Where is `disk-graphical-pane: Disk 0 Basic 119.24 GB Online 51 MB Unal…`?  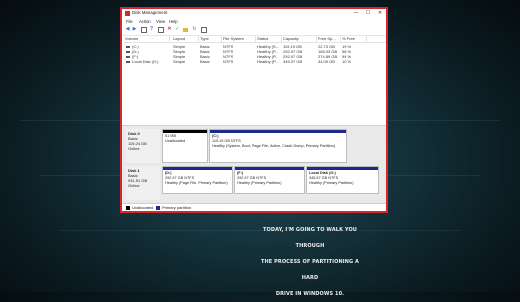
disk-graphical-pane: Disk 0 Basic 119.24 GB Online 51 MB Unal… is located at coordinates (254, 164).